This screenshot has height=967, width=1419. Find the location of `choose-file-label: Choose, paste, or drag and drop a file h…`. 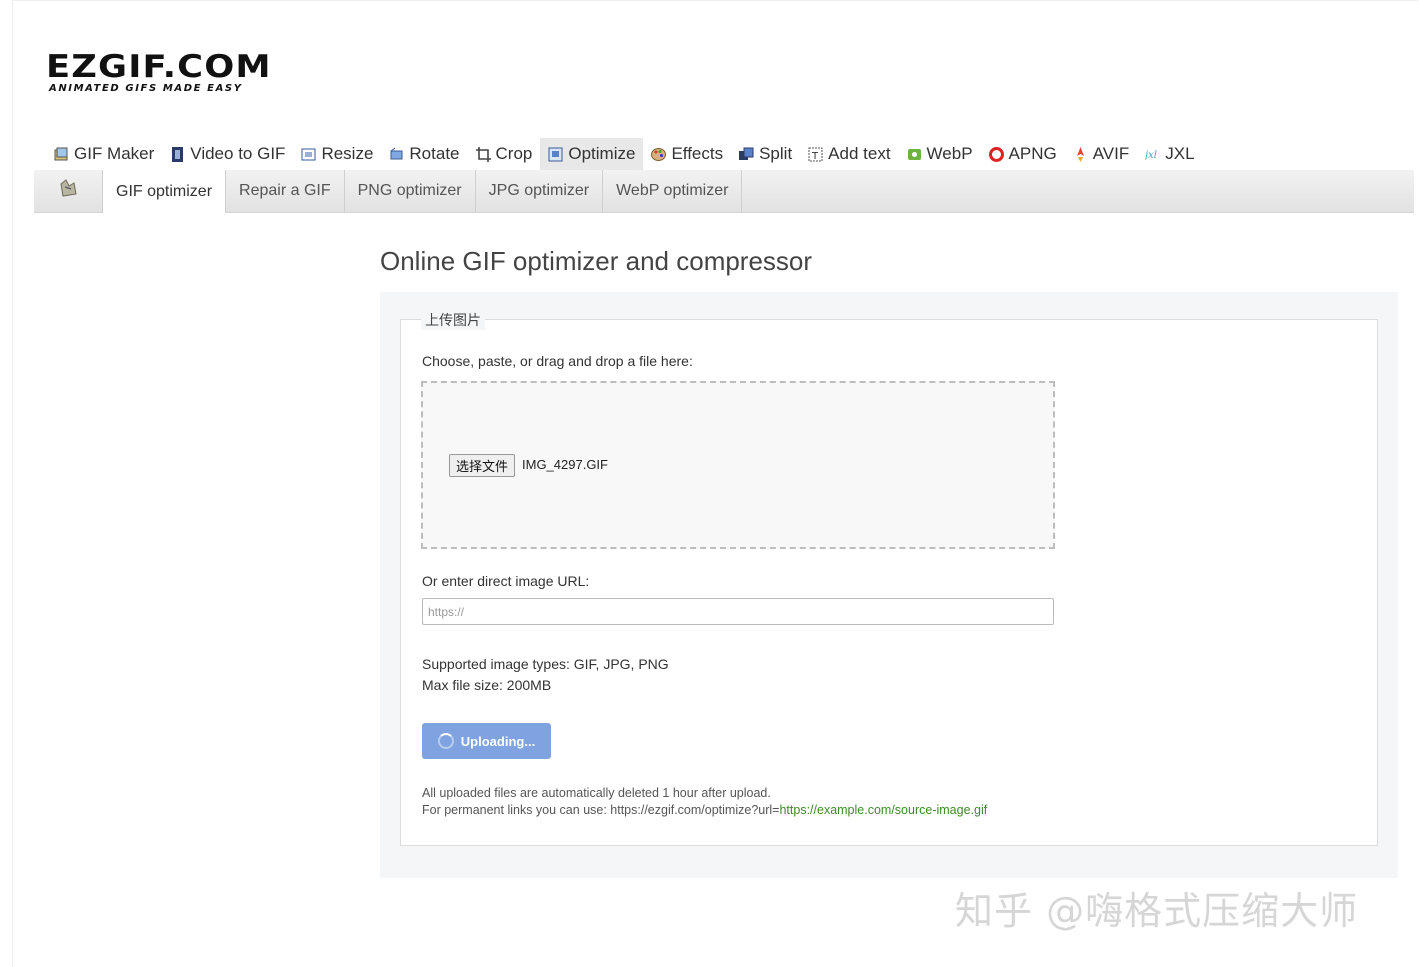

choose-file-label: Choose, paste, or drag and drop a file h… is located at coordinates (557, 361).